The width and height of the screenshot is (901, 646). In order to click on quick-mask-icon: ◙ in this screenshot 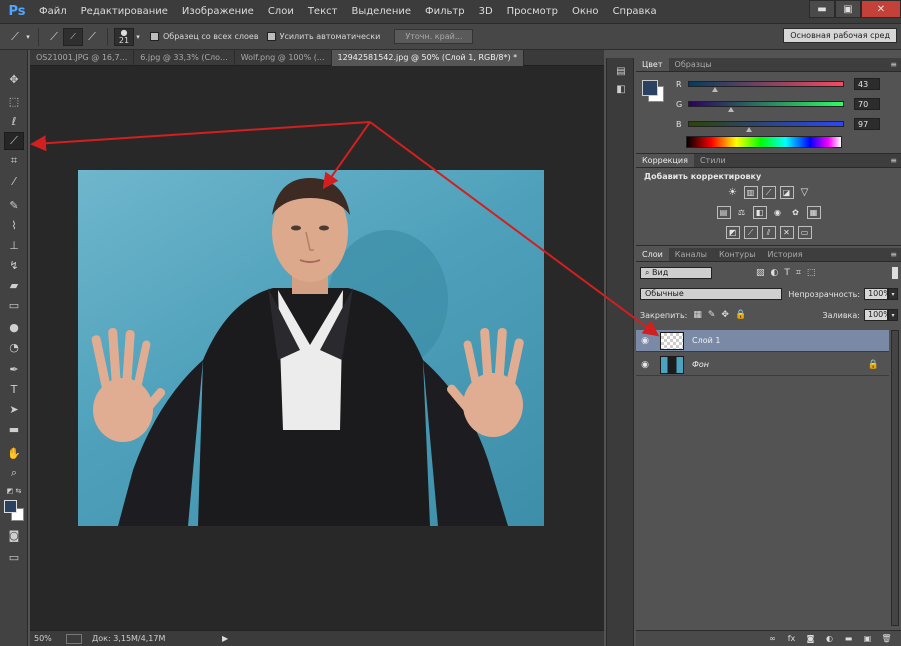, I will do `click(14, 535)`.